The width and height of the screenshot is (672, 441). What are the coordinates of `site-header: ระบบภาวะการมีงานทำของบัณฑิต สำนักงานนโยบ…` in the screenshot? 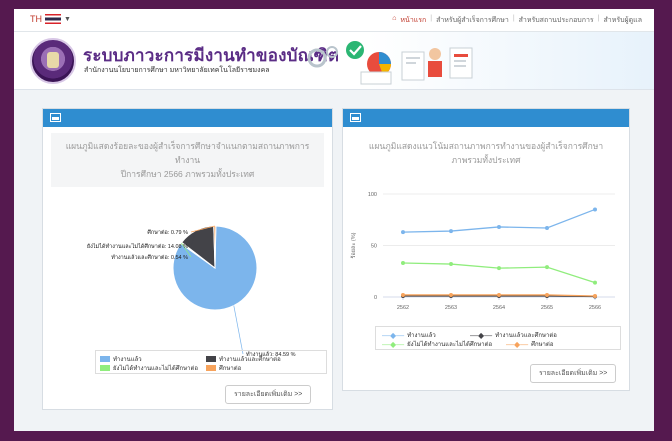 It's located at (334, 61).